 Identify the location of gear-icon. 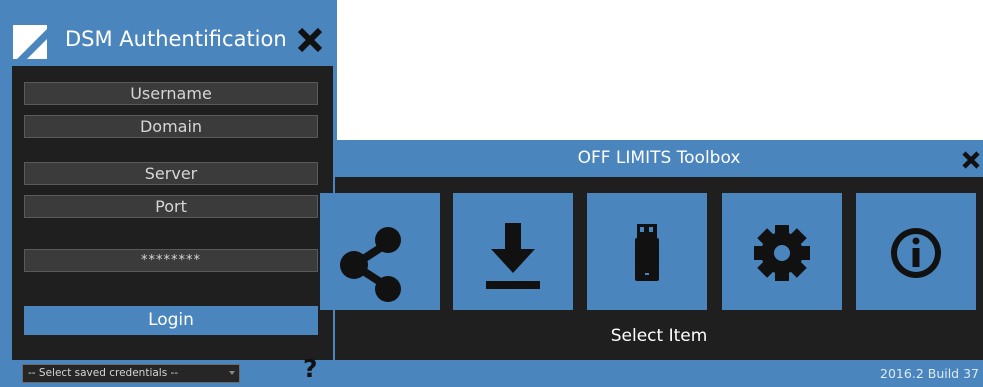
(782, 253).